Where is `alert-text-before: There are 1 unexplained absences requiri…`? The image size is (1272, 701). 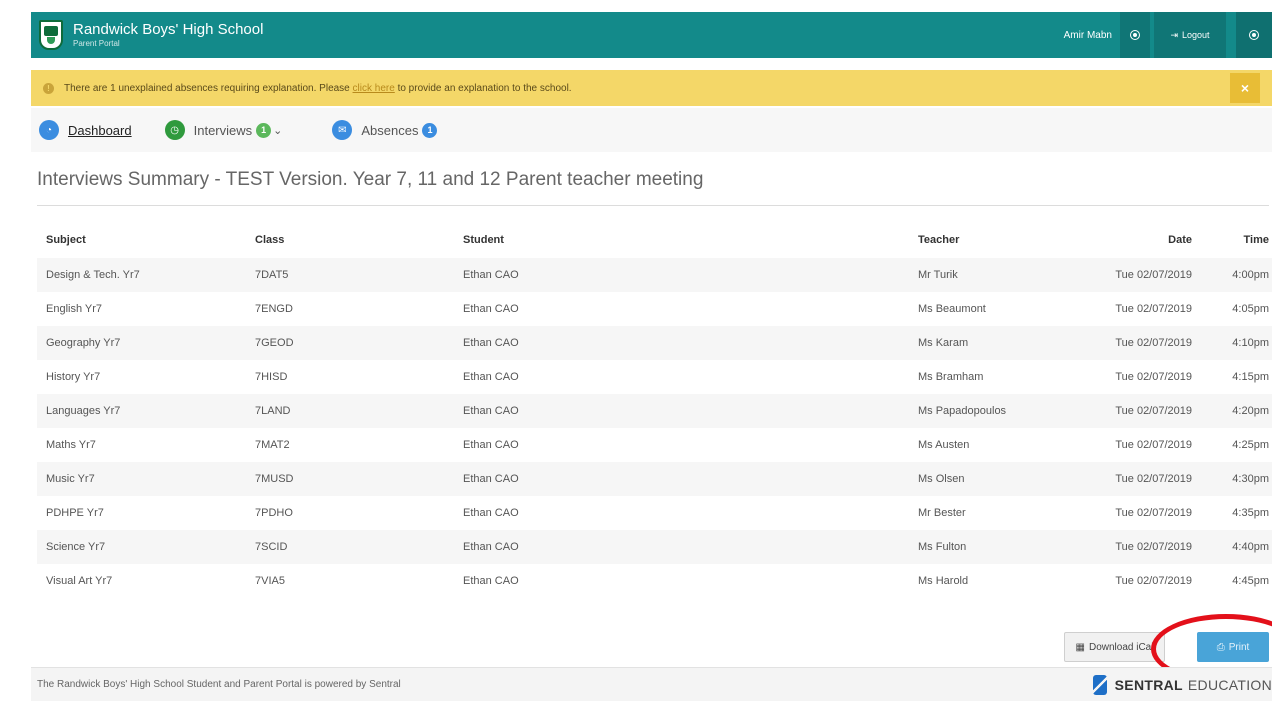 alert-text-before: There are 1 unexplained absences requiri… is located at coordinates (207, 88).